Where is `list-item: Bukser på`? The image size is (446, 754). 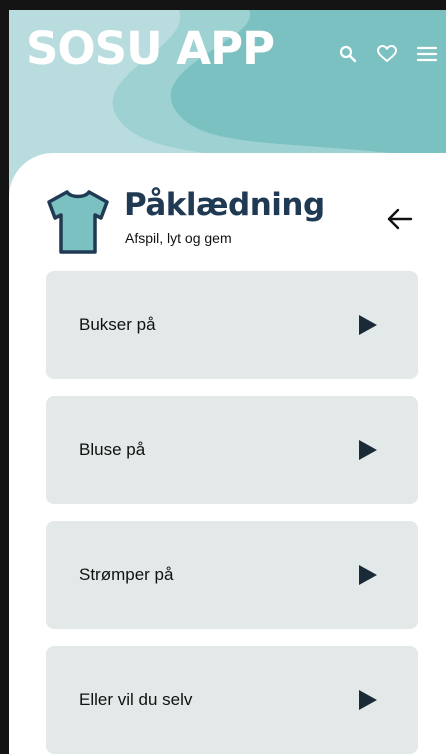
list-item: Bukser på is located at coordinates (232, 325).